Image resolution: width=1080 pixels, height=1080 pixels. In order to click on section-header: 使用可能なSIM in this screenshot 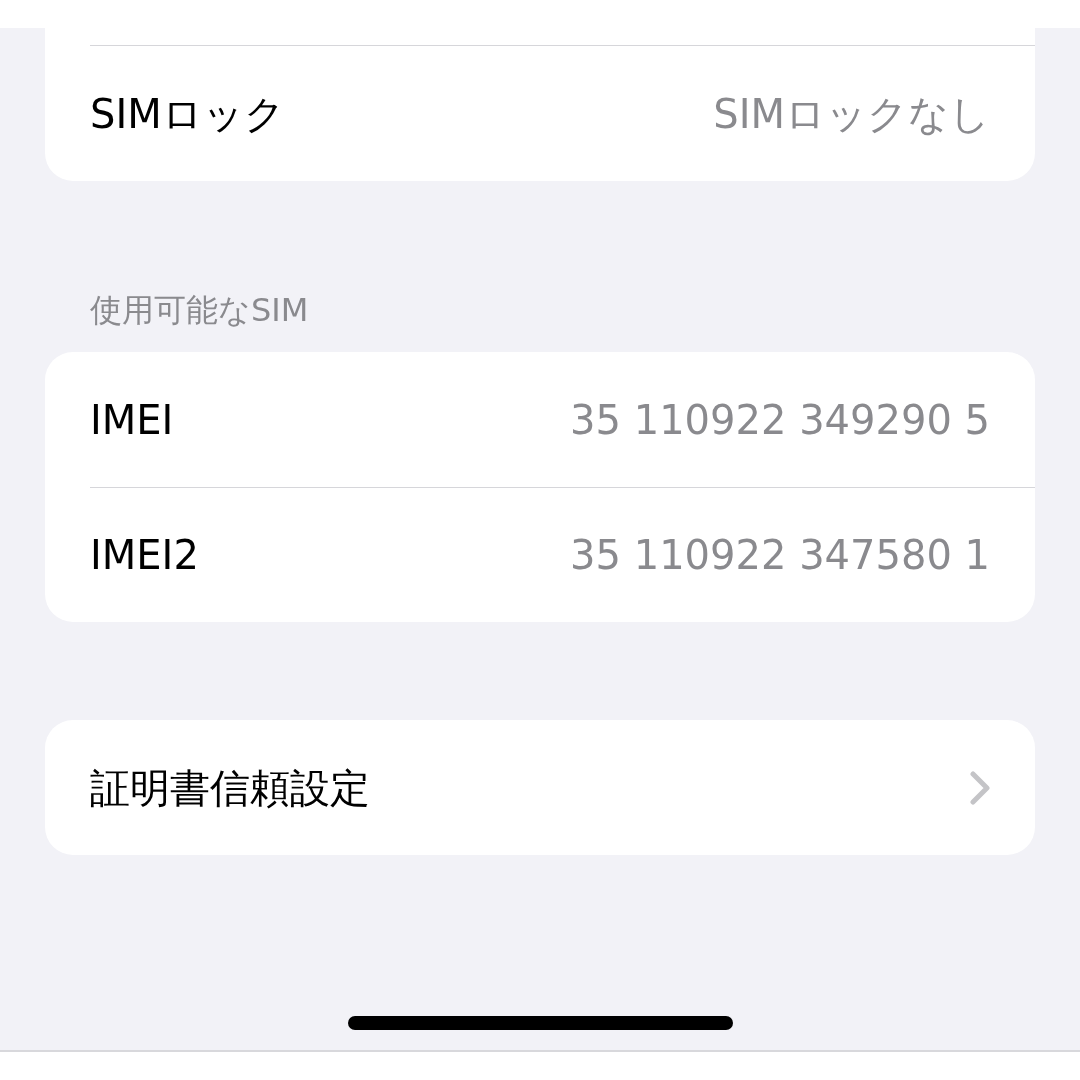, I will do `click(199, 310)`.